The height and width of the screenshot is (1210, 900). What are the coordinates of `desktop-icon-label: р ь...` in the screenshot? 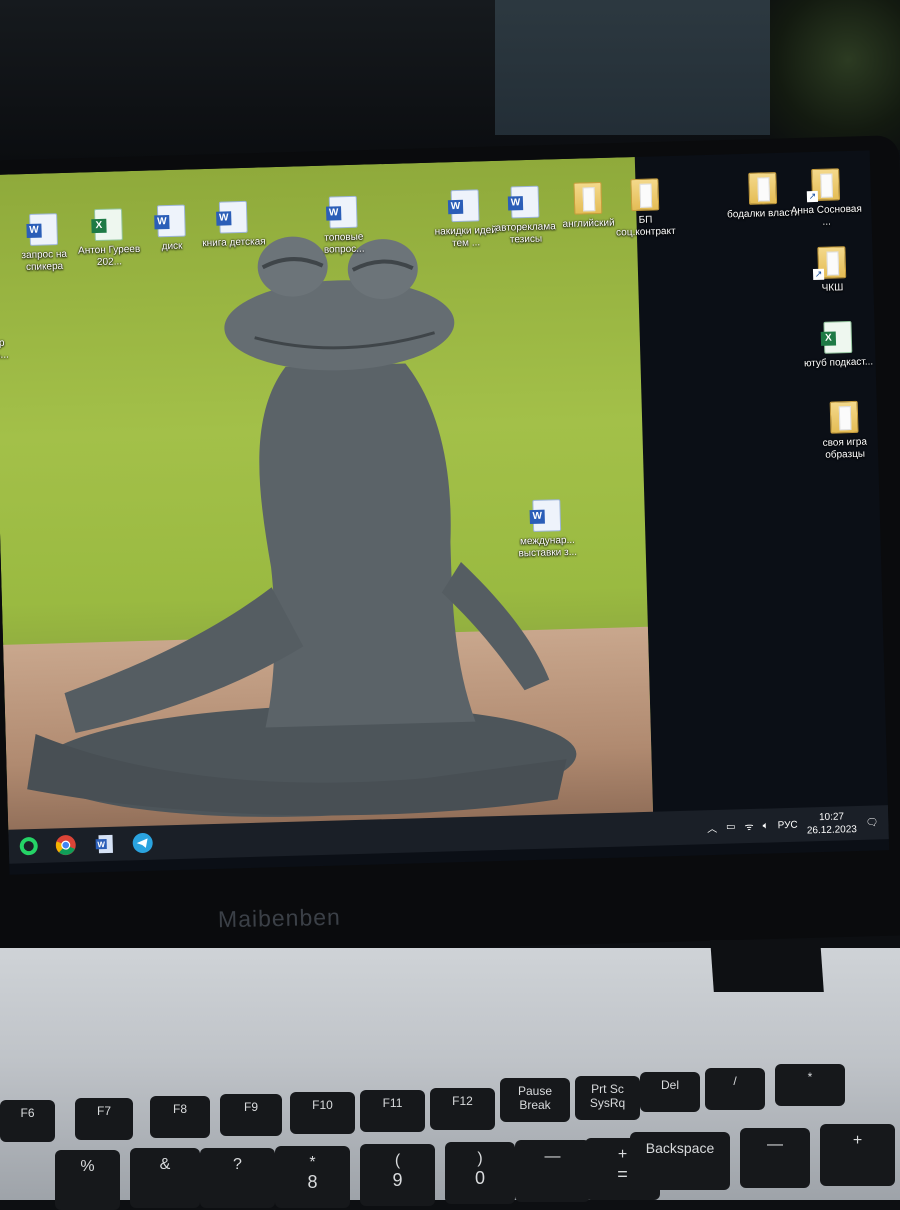 It's located at (4, 349).